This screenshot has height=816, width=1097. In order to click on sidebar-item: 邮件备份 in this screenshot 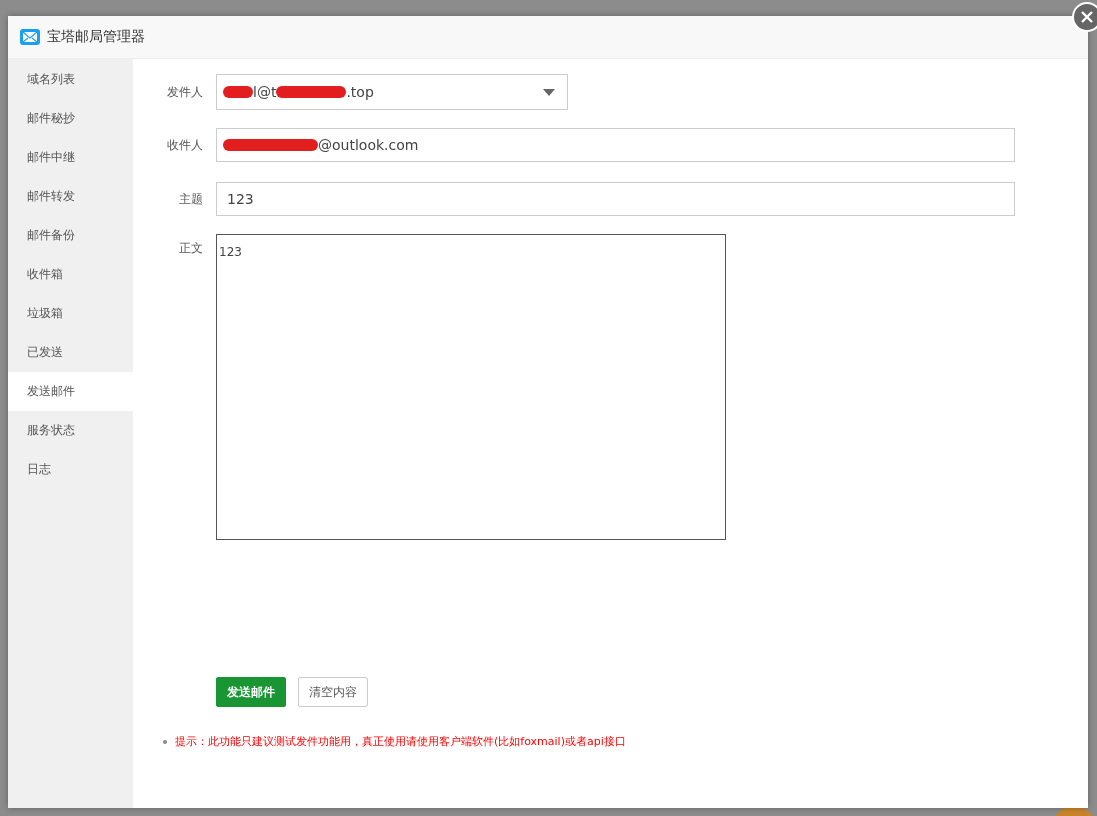, I will do `click(70, 235)`.